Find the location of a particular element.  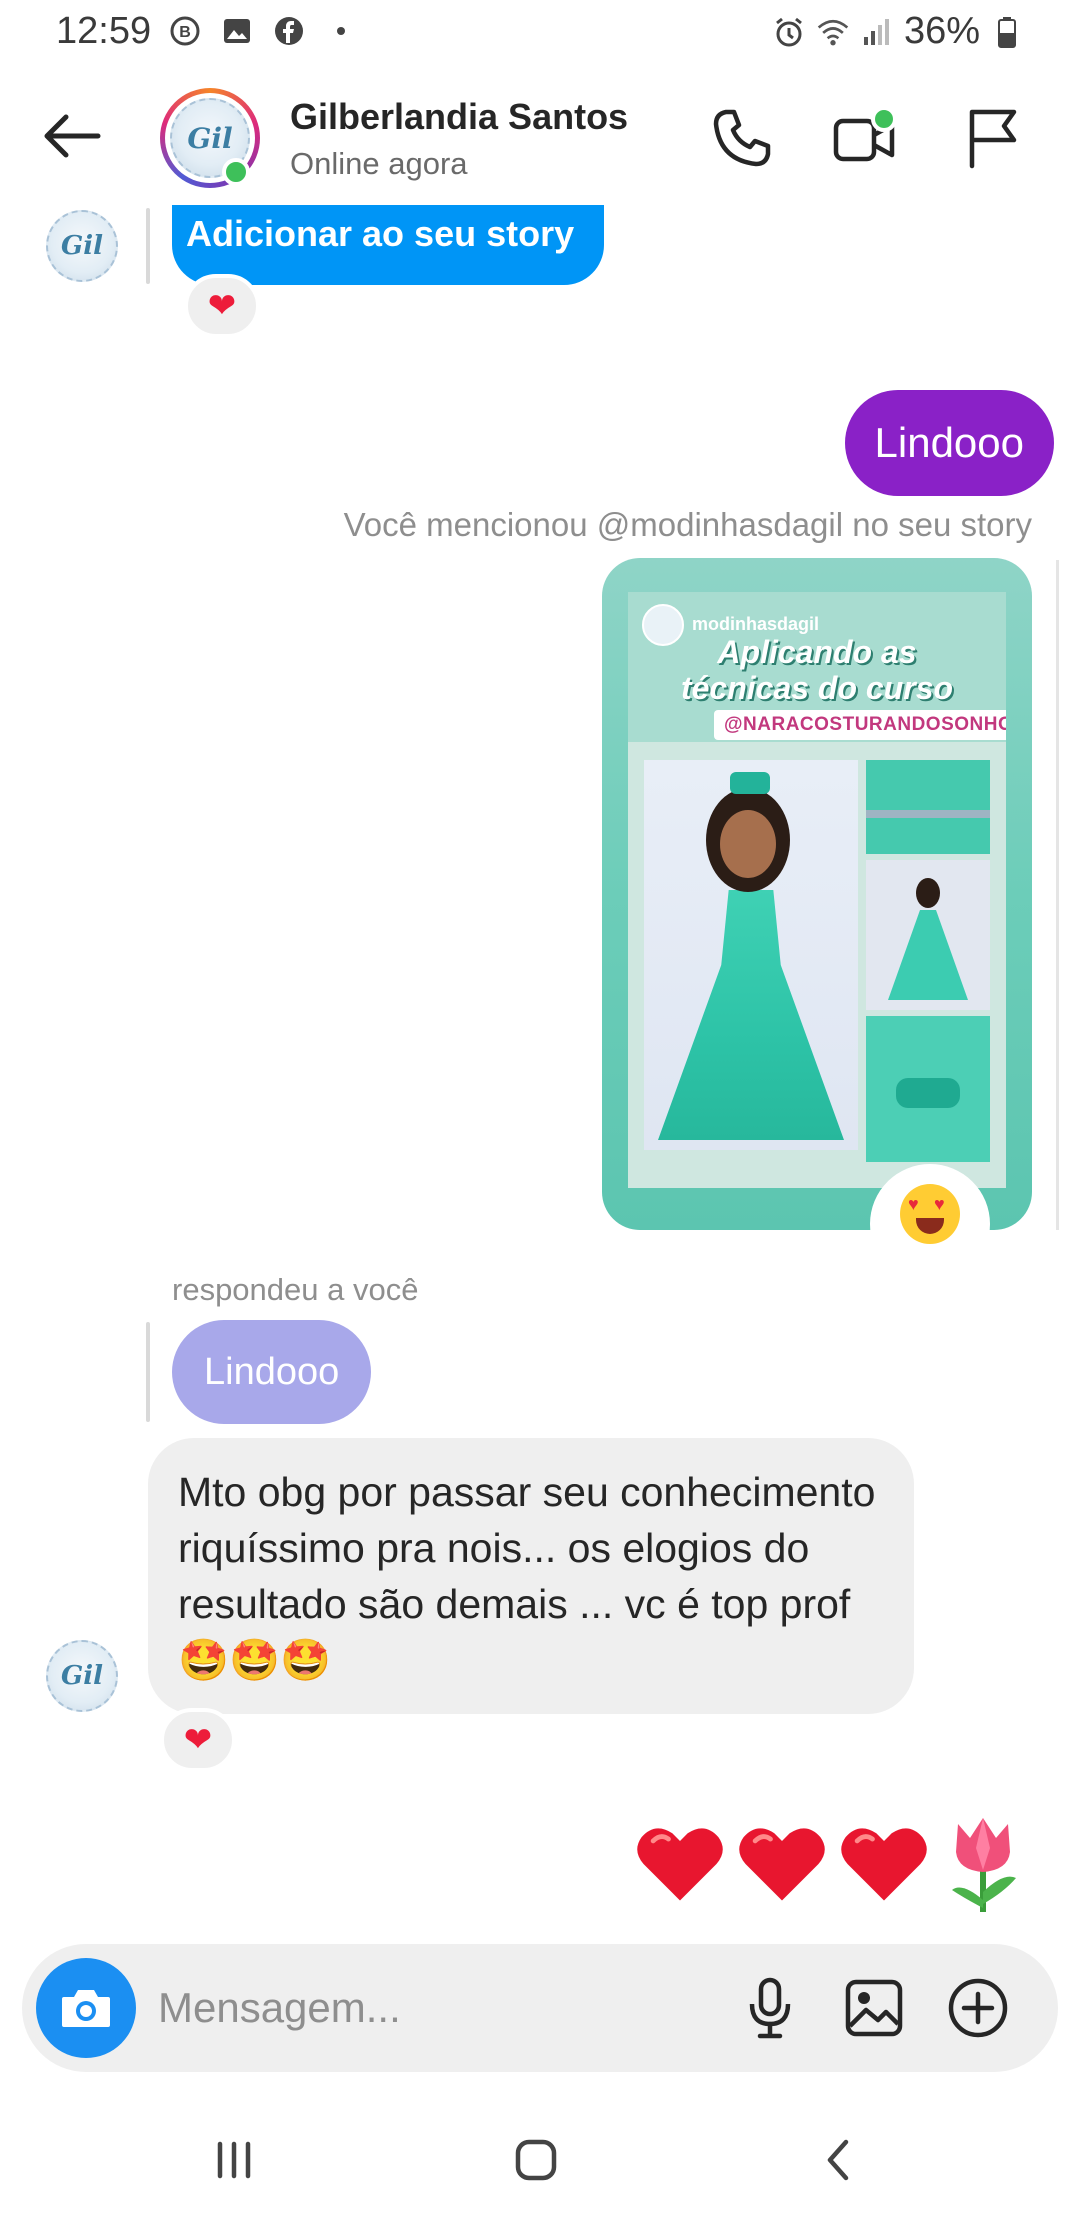

bixby-icon: B is located at coordinates (185, 31).